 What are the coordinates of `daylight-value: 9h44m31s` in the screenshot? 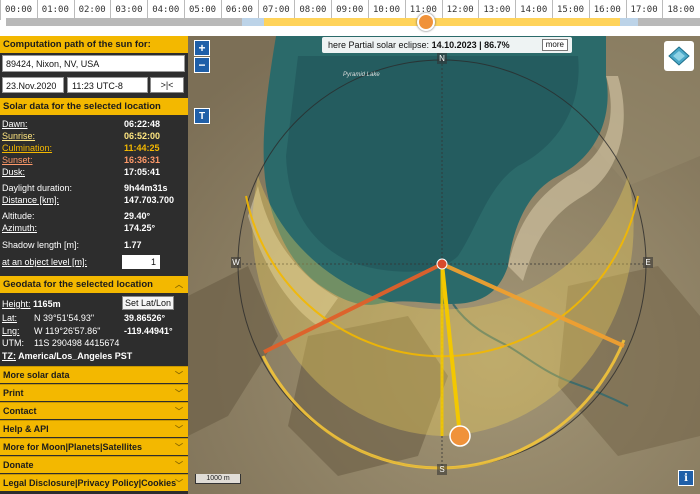 It's located at (146, 188).